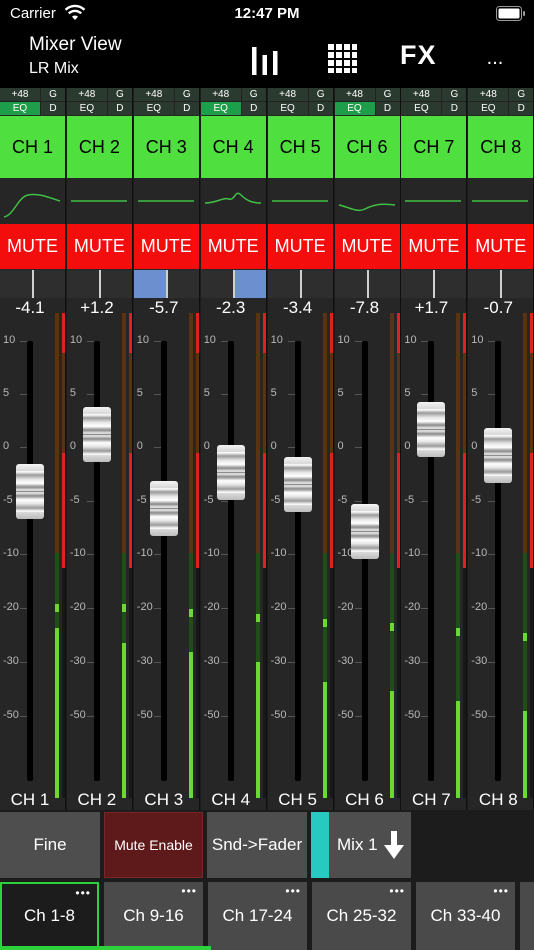  I want to click on channel-name-button: CH 6, so click(367, 147).